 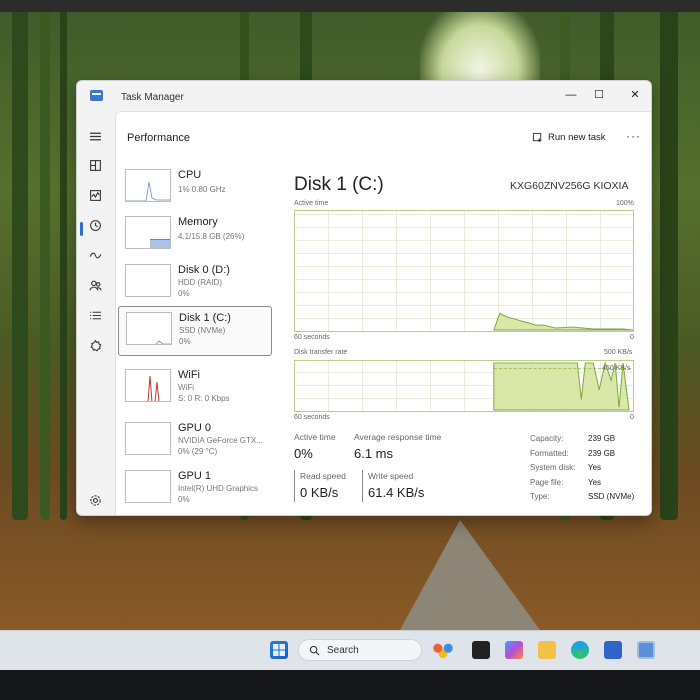 What do you see at coordinates (95, 285) in the screenshot?
I see `users-icon` at bounding box center [95, 285].